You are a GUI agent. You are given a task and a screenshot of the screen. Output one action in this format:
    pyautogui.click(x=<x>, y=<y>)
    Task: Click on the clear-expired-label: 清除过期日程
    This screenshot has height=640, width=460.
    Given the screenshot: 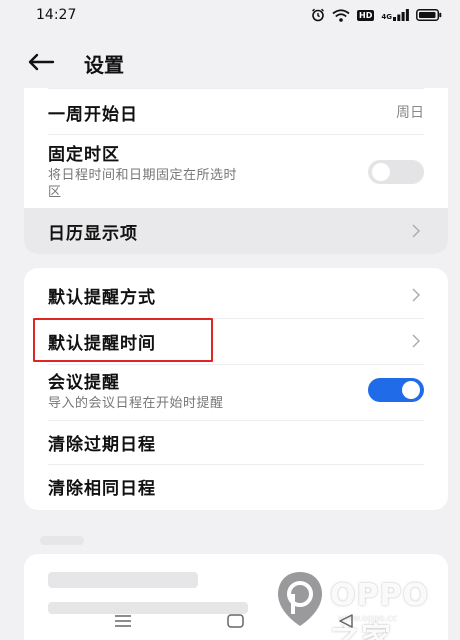 What is the action you would take?
    pyautogui.click(x=102, y=444)
    